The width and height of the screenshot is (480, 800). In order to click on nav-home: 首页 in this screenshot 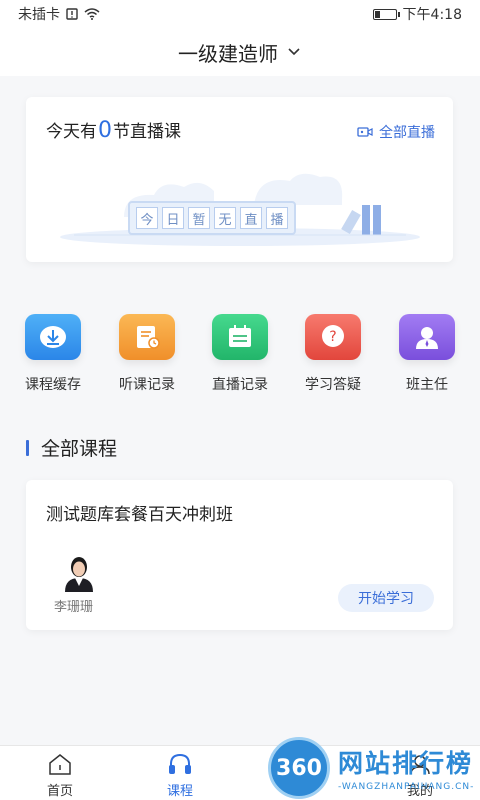, I will do `click(60, 775)`.